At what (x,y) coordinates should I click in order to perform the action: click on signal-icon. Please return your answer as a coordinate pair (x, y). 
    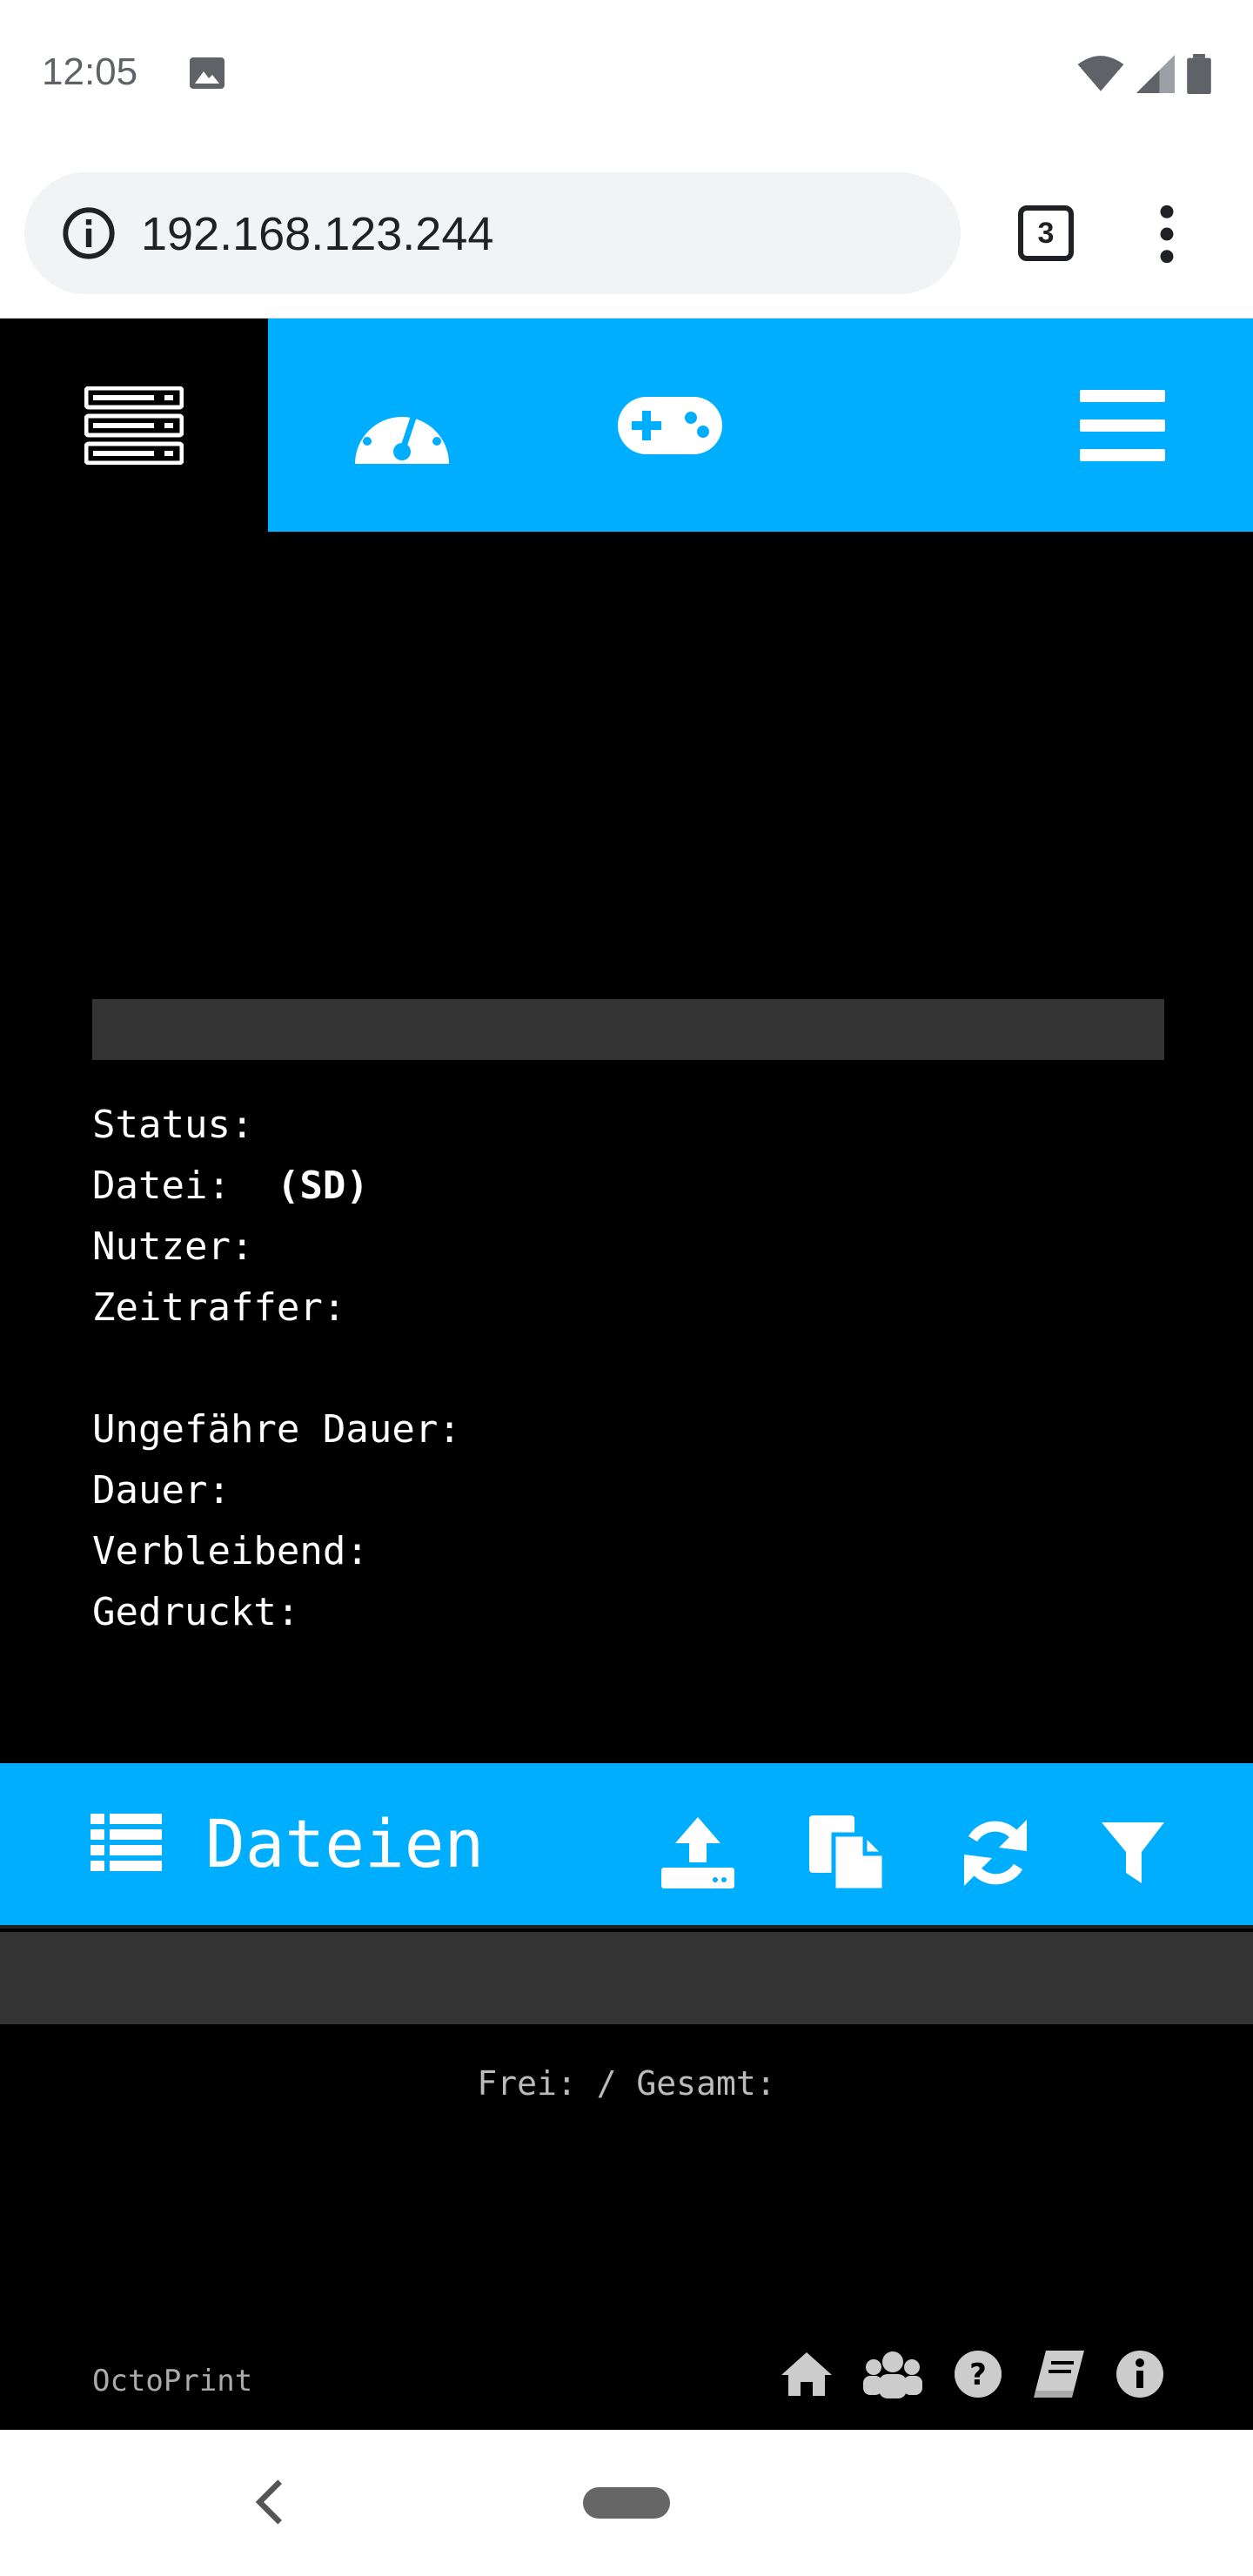
    Looking at the image, I should click on (1155, 74).